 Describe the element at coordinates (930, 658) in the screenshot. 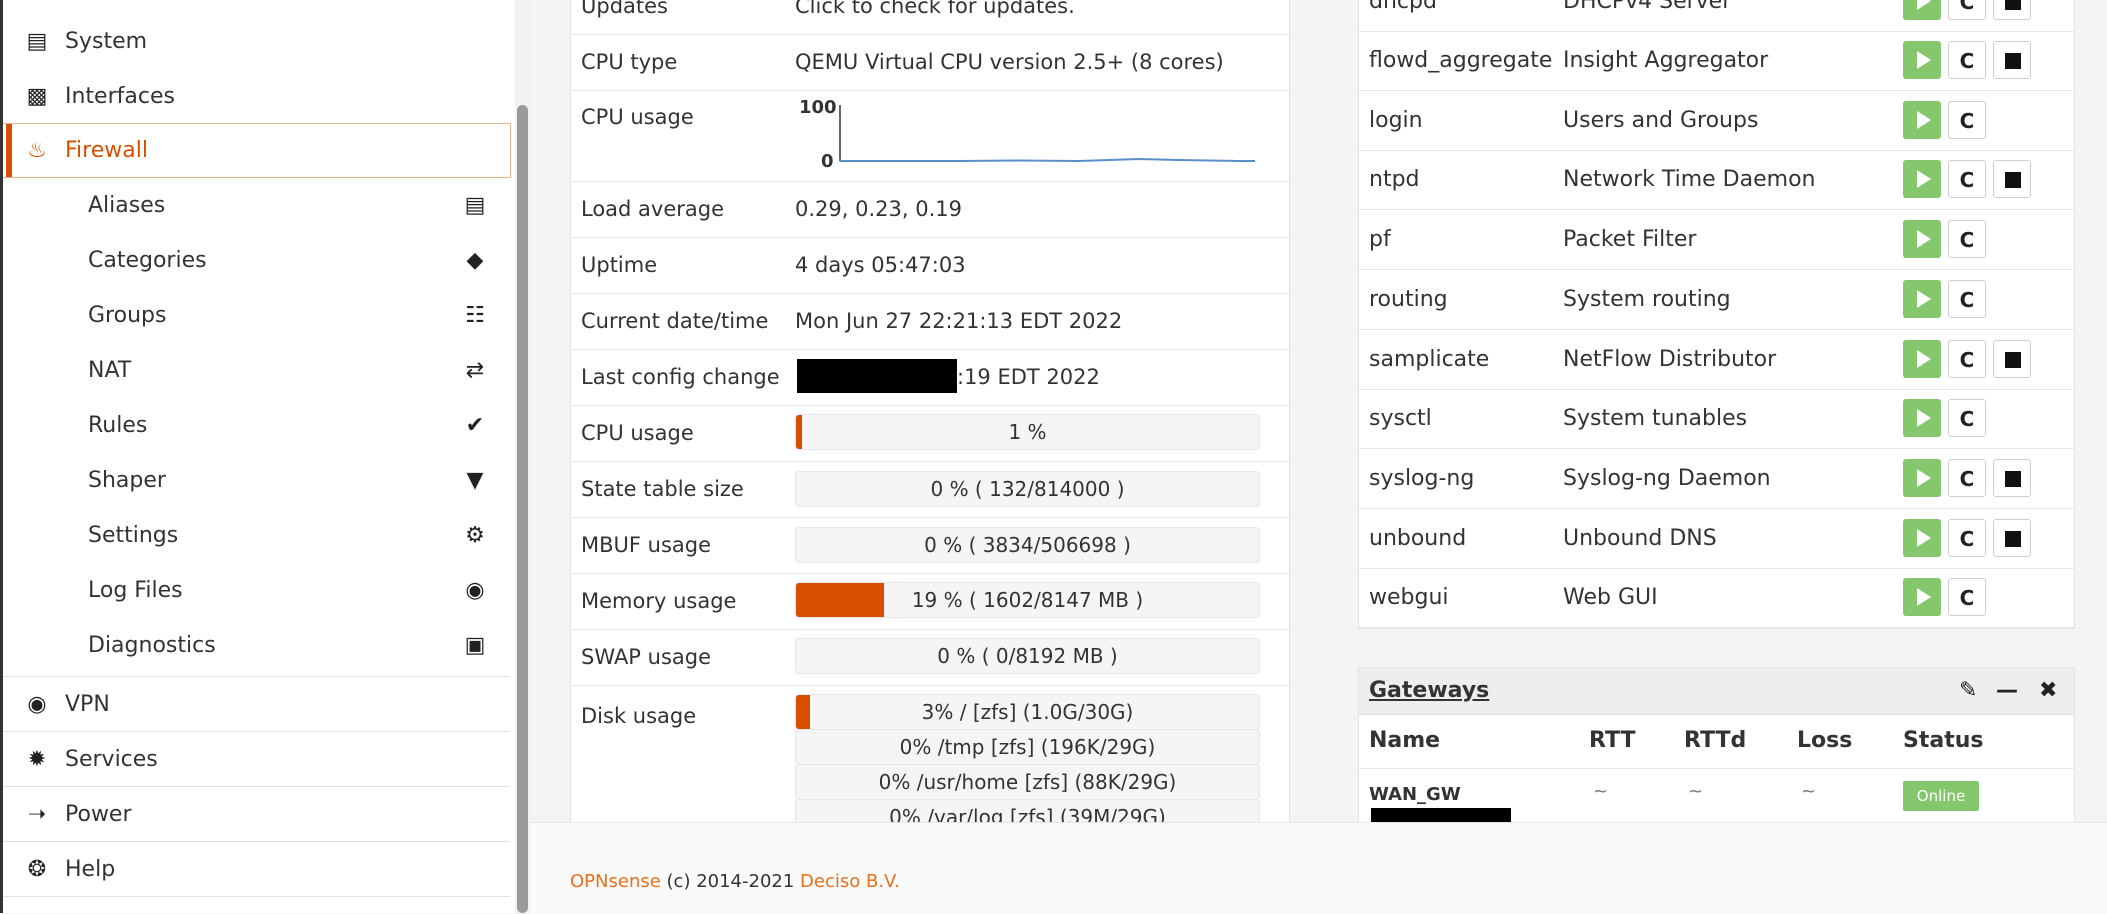

I see `row-swap: SWAP usage 0 % ( 0/8192 MB )` at that location.